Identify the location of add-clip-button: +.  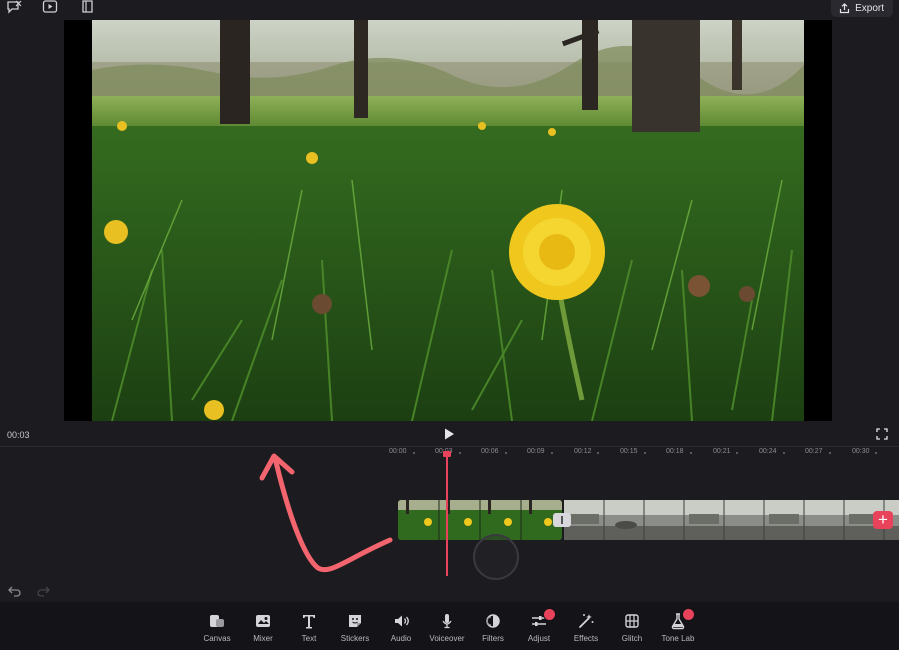
(883, 520).